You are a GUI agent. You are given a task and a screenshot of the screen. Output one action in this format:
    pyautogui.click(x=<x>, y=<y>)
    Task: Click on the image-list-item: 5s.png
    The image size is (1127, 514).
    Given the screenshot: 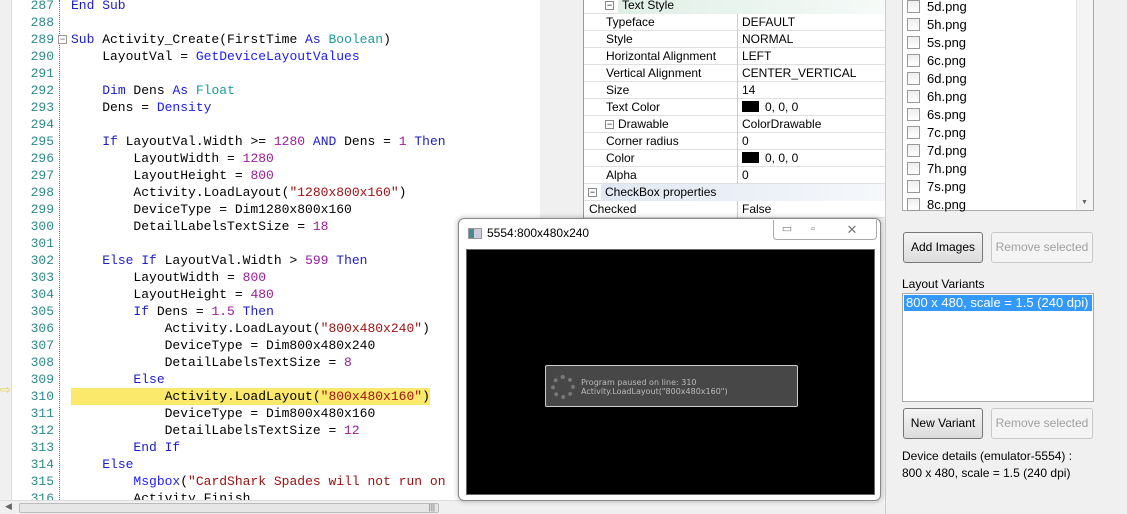 What is the action you would take?
    pyautogui.click(x=936, y=43)
    